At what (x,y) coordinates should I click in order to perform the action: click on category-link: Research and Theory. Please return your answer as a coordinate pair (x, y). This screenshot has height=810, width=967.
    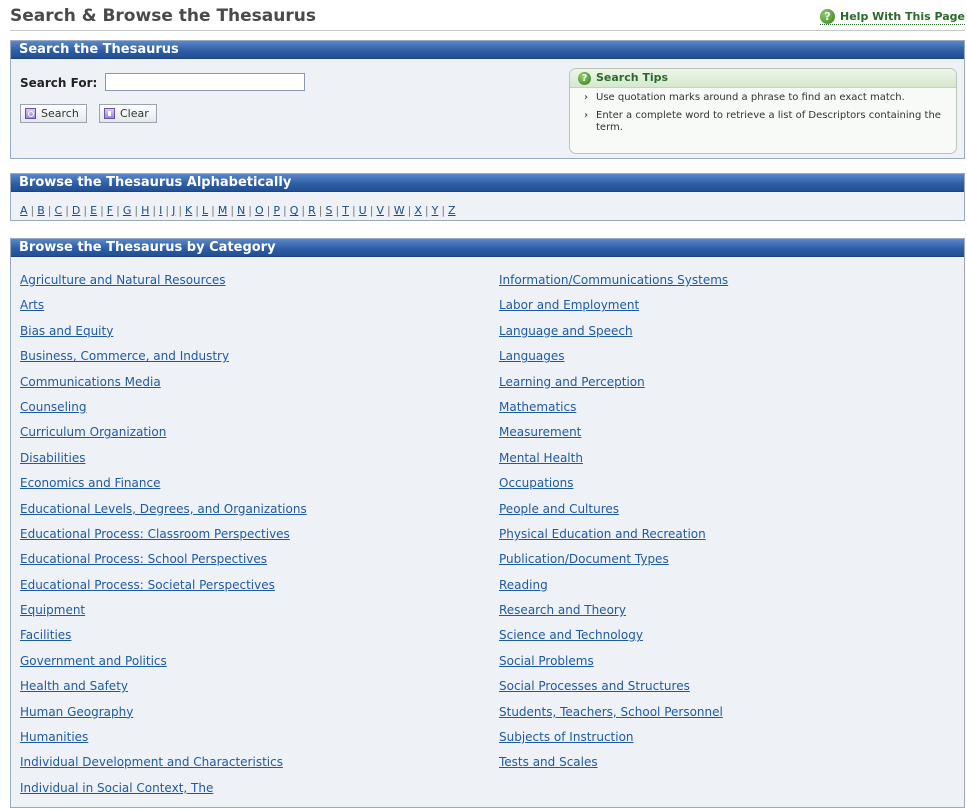
    Looking at the image, I should click on (562, 610).